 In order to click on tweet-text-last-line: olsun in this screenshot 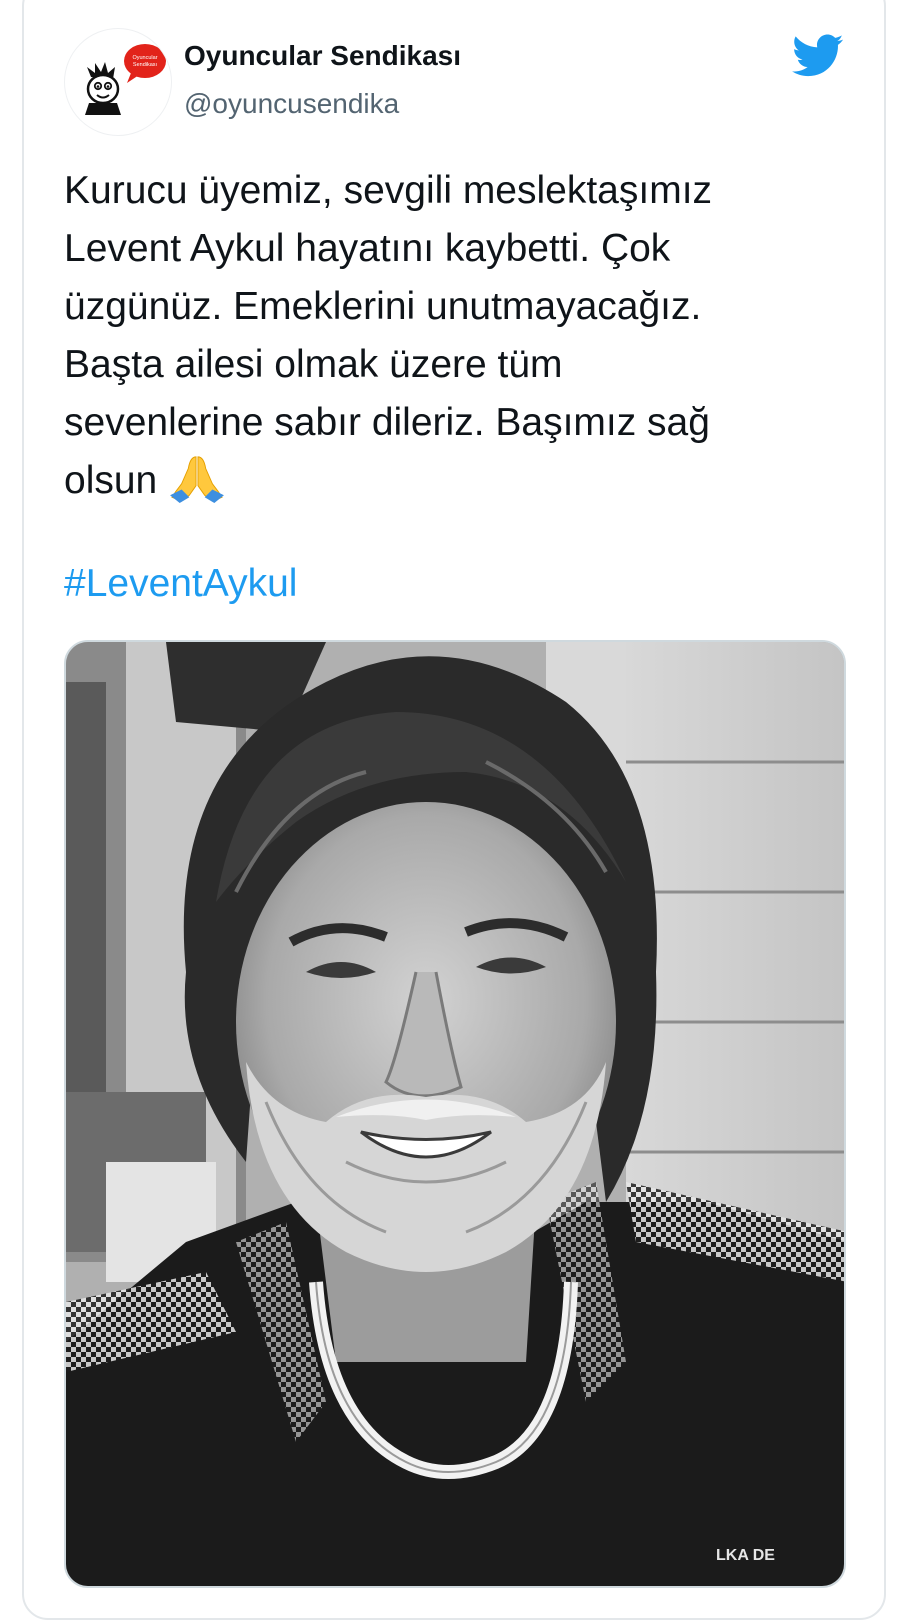, I will do `click(464, 481)`.